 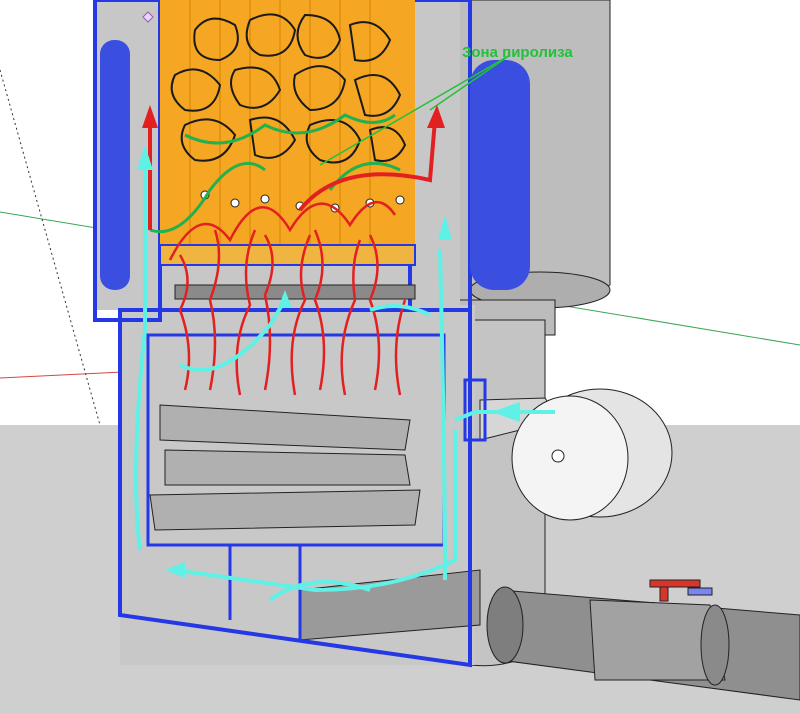 What do you see at coordinates (285, 467) in the screenshot?
I see `lower-logs` at bounding box center [285, 467].